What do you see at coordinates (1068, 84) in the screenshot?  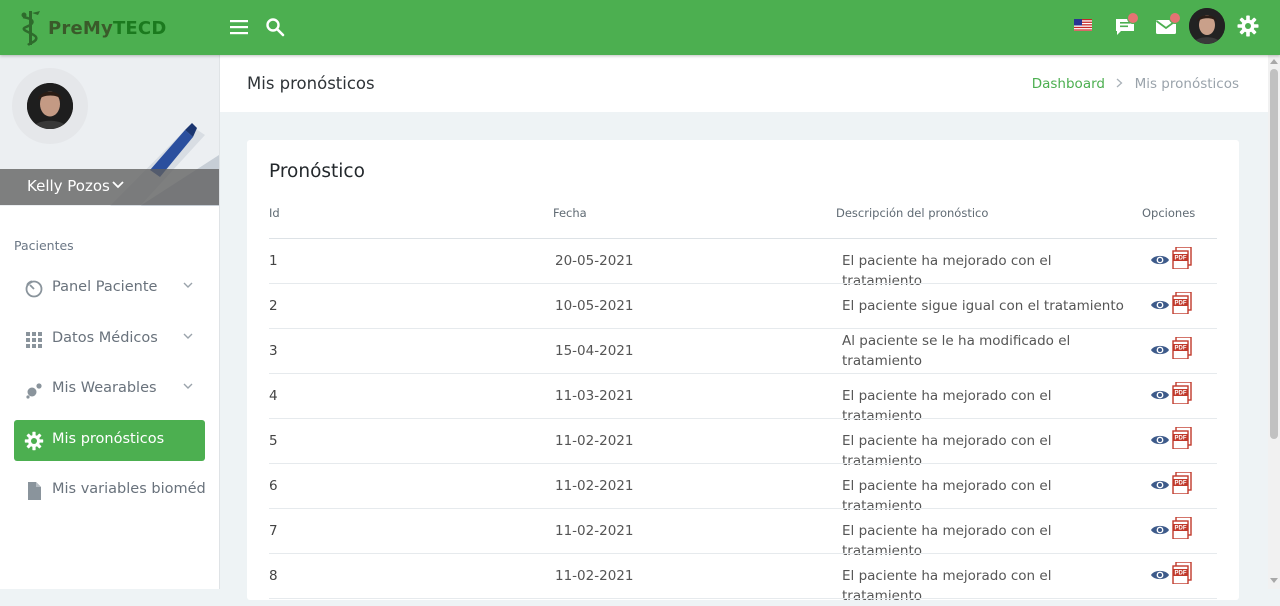 I see `breadcrumb-dashboard-link: Dashboard` at bounding box center [1068, 84].